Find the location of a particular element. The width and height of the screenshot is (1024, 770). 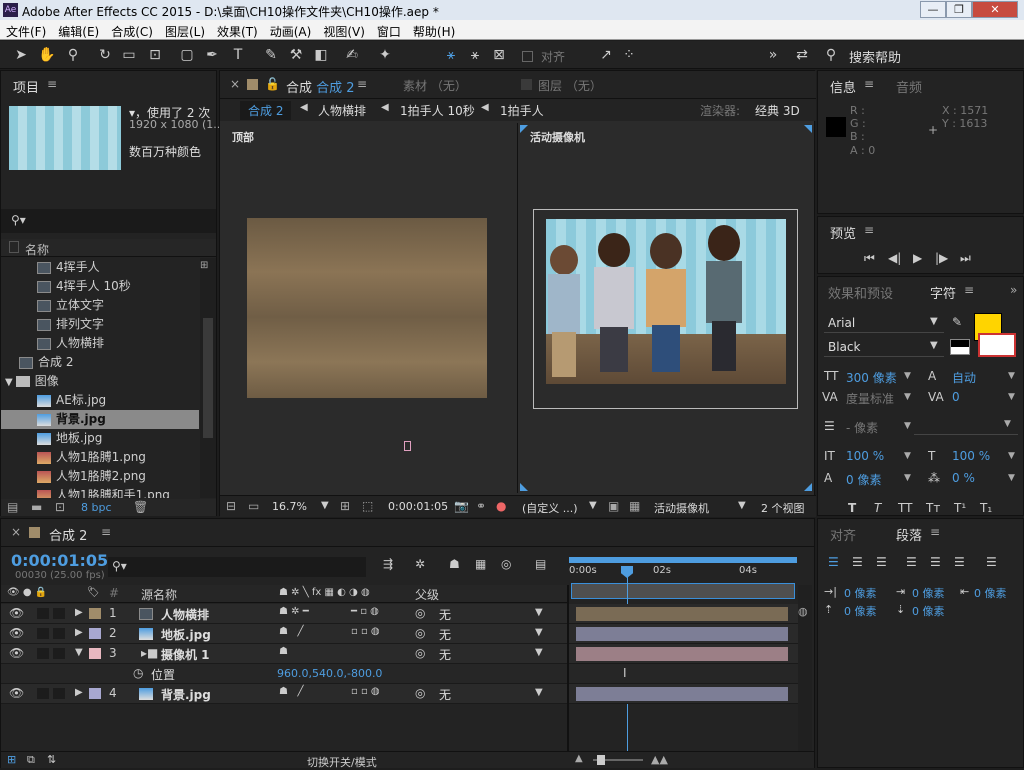

layer-name: 地板.jpg is located at coordinates (186, 634).